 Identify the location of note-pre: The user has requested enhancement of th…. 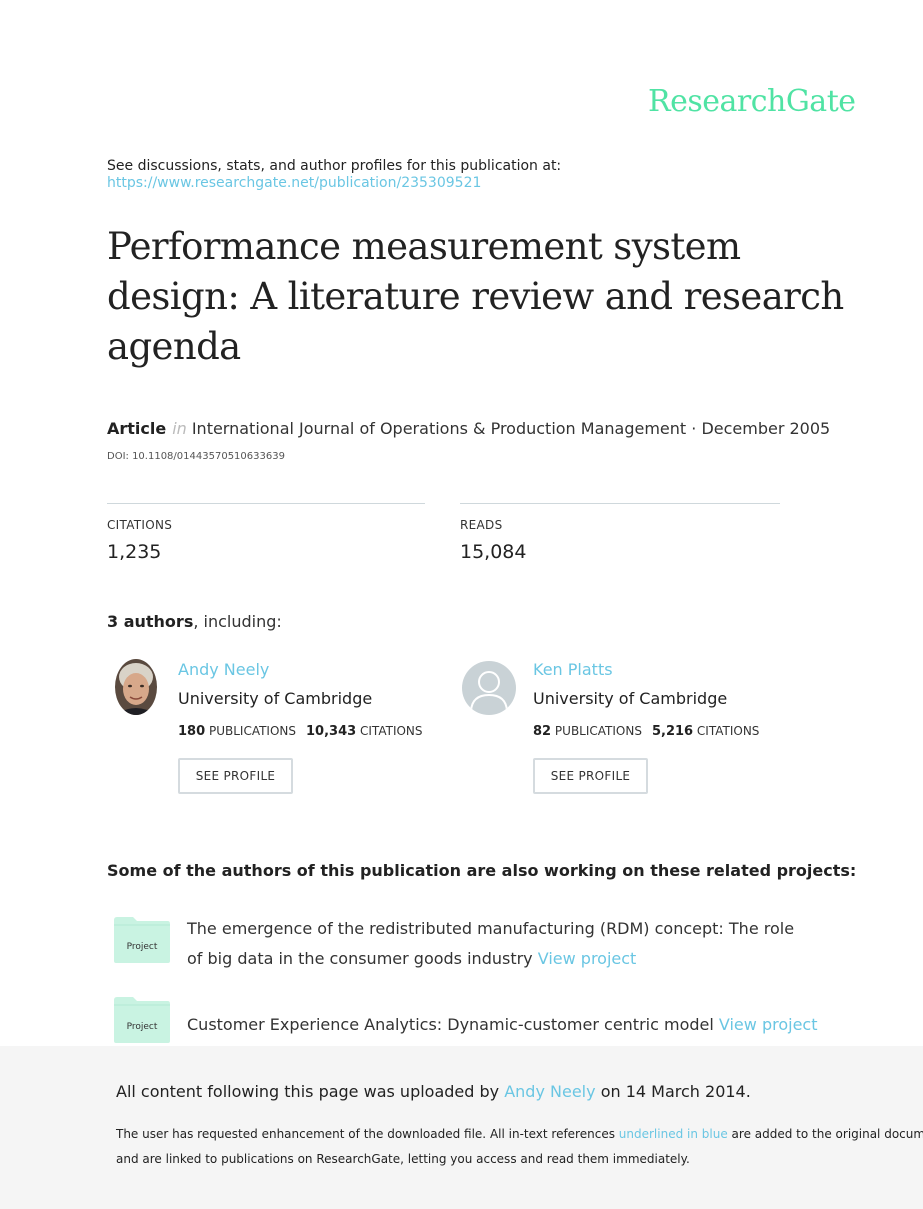
(365, 1134).